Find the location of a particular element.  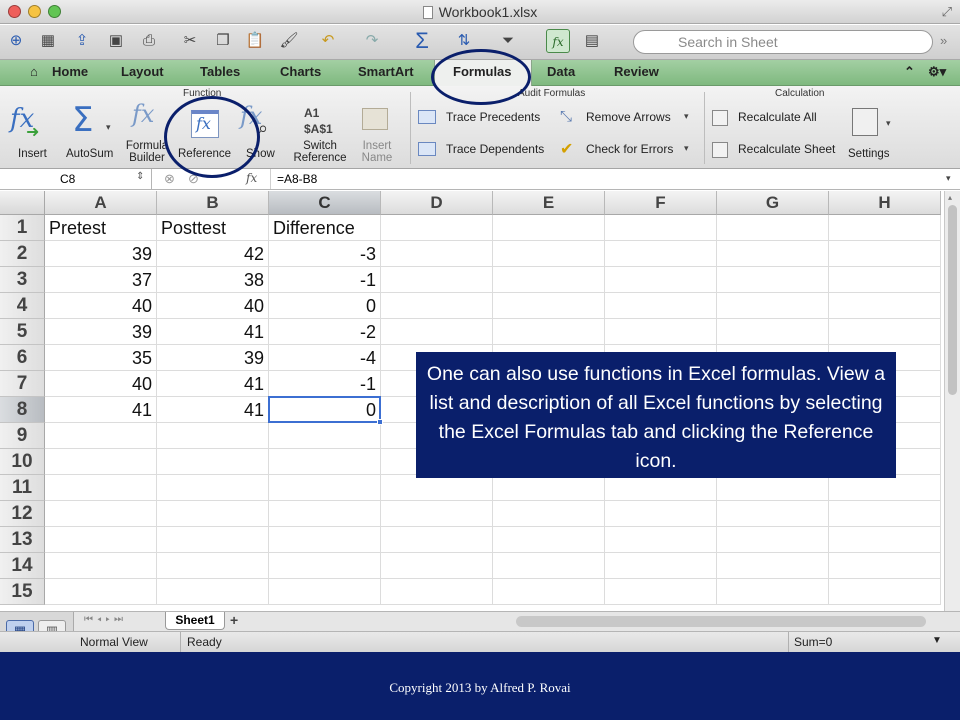

copy-icon: ❐ is located at coordinates (223, 41).